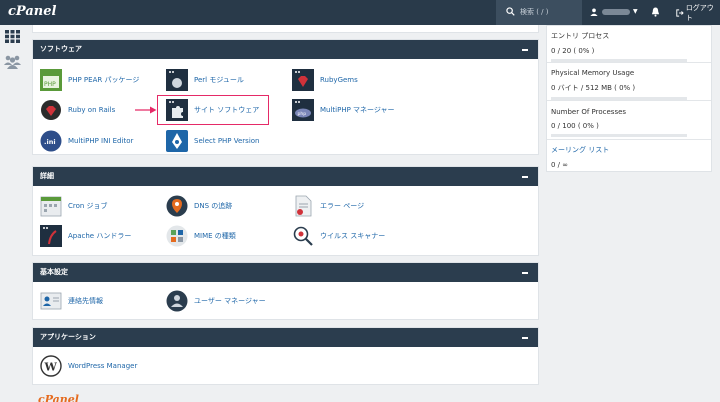 The width and height of the screenshot is (720, 402). What do you see at coordinates (510, 11) in the screenshot?
I see `search-icon` at bounding box center [510, 11].